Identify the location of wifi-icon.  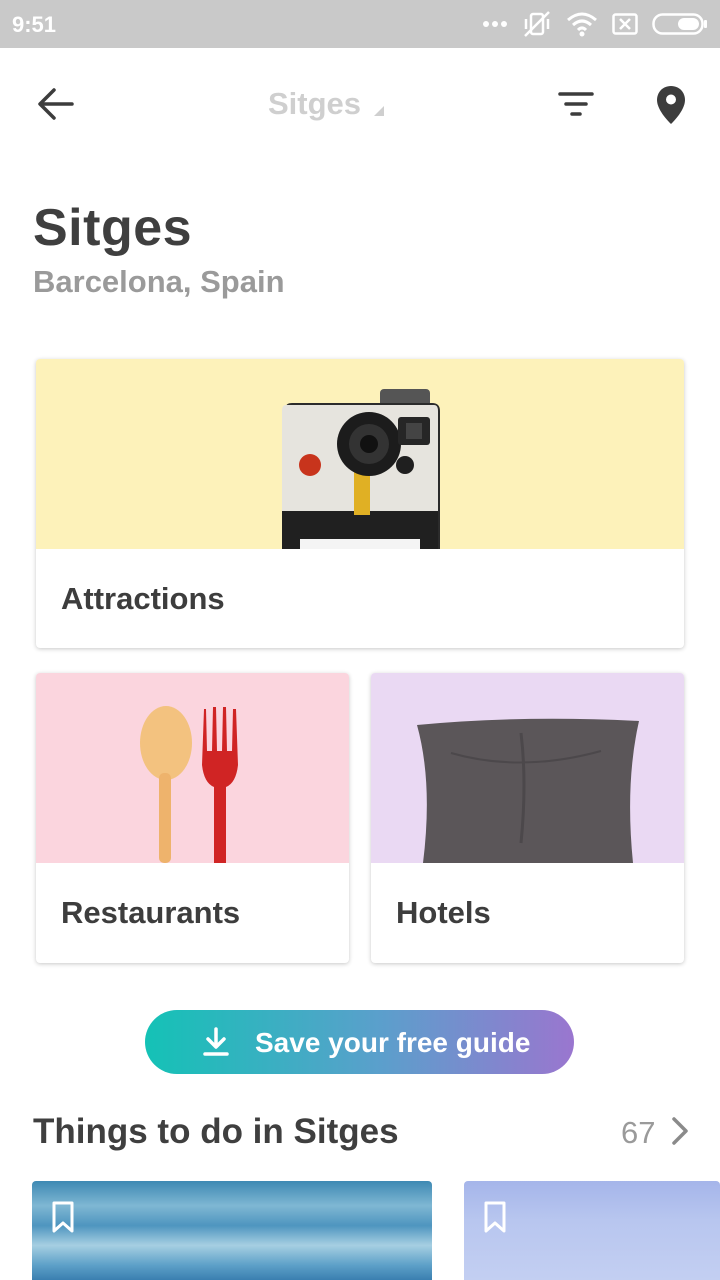
(582, 24).